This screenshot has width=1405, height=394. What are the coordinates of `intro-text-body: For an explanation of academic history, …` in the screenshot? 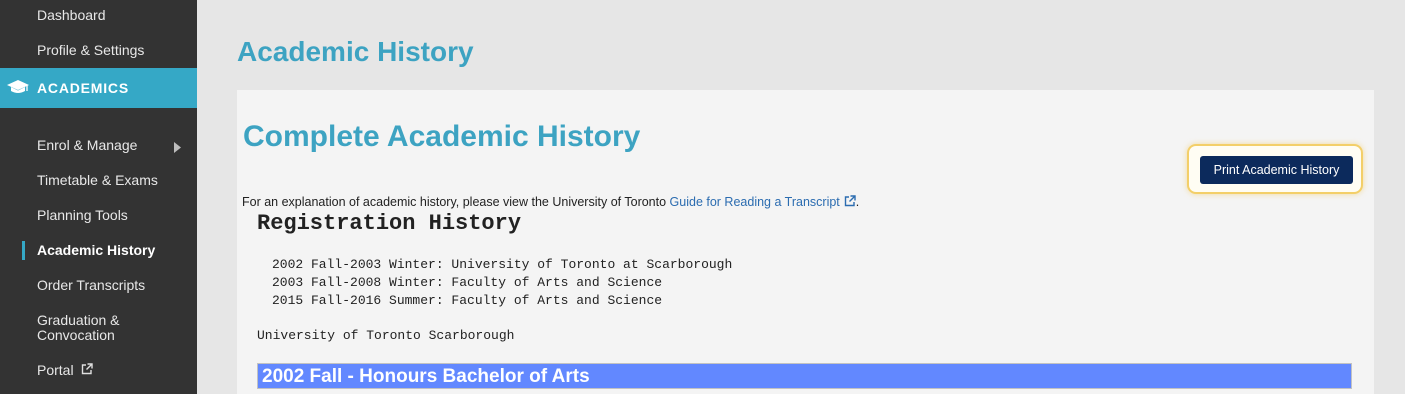 It's located at (456, 202).